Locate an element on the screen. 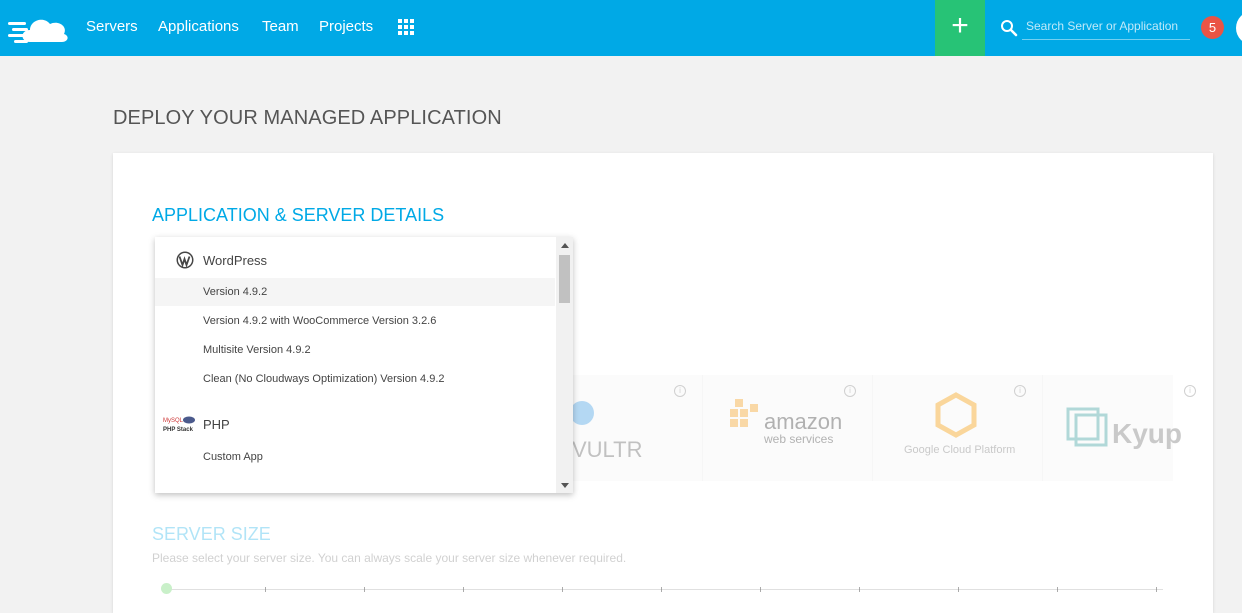 The width and height of the screenshot is (1242, 613). svg-text: Kyup is located at coordinates (1147, 433).